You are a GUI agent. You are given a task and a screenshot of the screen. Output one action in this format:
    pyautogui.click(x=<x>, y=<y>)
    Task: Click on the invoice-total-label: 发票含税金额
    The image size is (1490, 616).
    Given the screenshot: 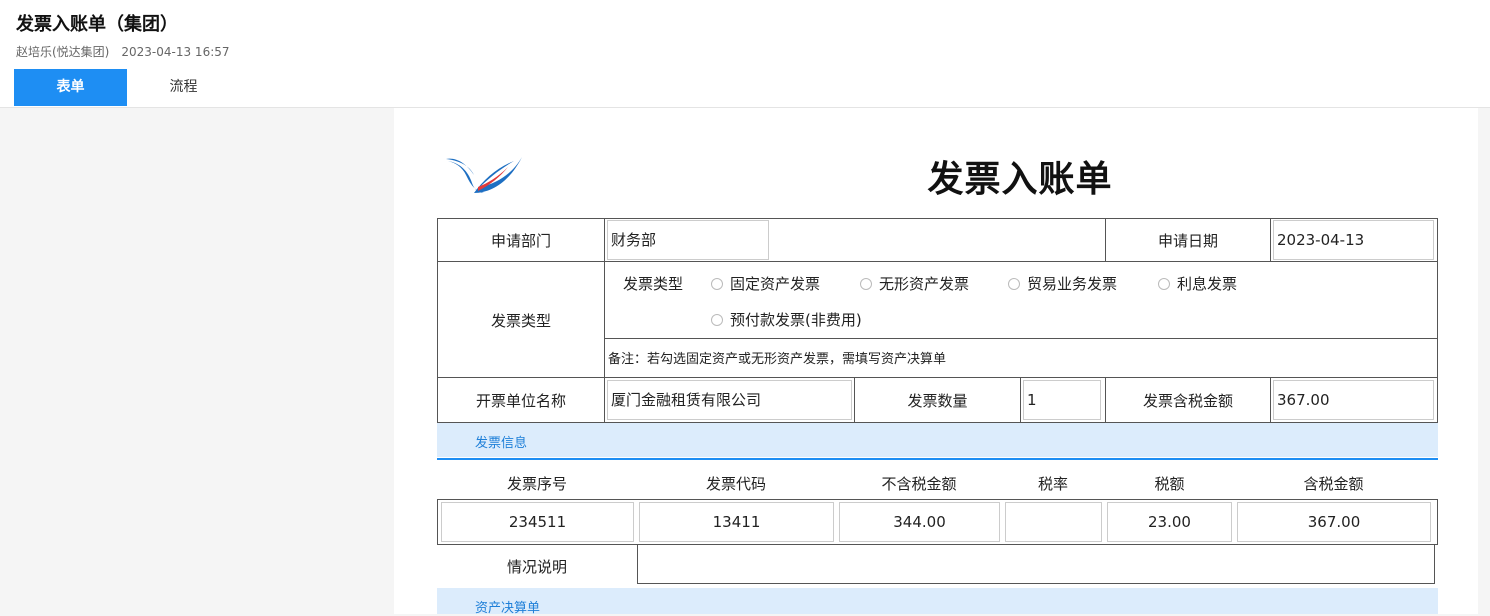 What is the action you would take?
    pyautogui.click(x=1187, y=401)
    